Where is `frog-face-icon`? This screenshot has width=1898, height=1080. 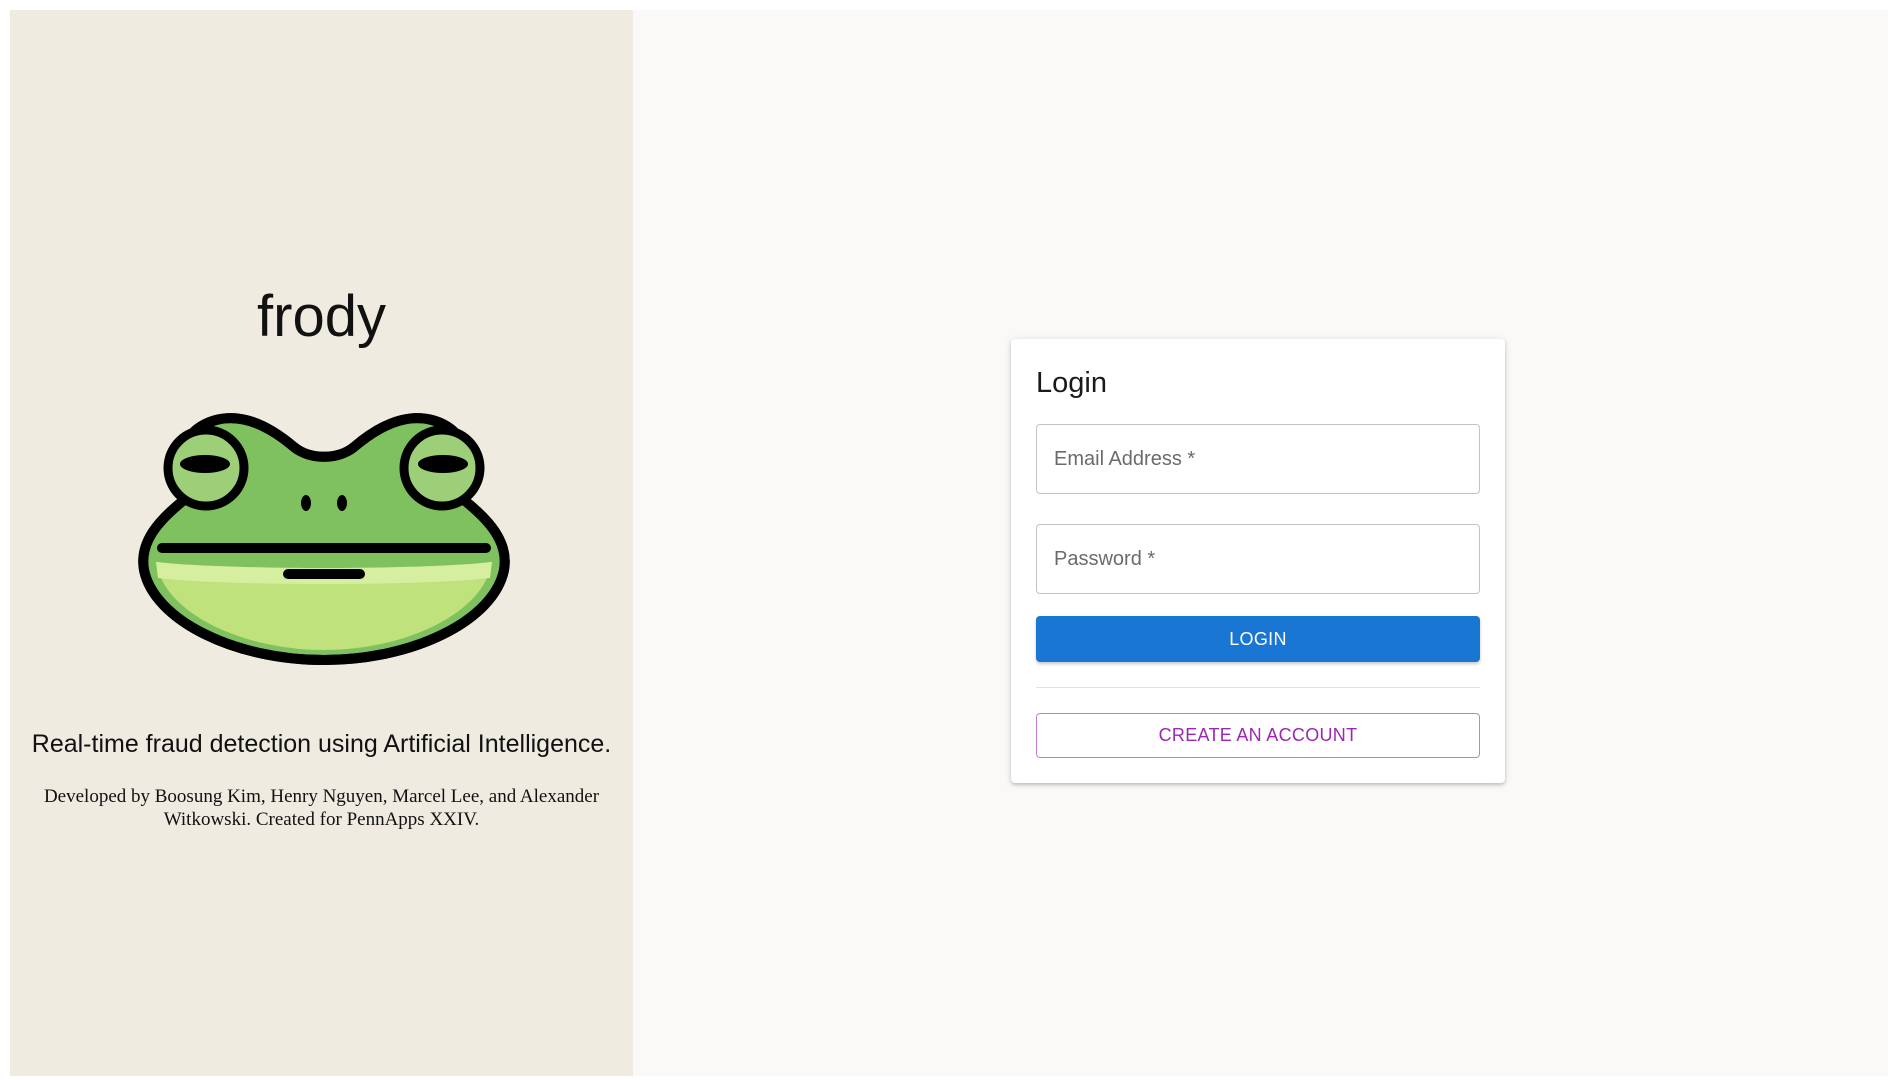 frog-face-icon is located at coordinates (324, 537).